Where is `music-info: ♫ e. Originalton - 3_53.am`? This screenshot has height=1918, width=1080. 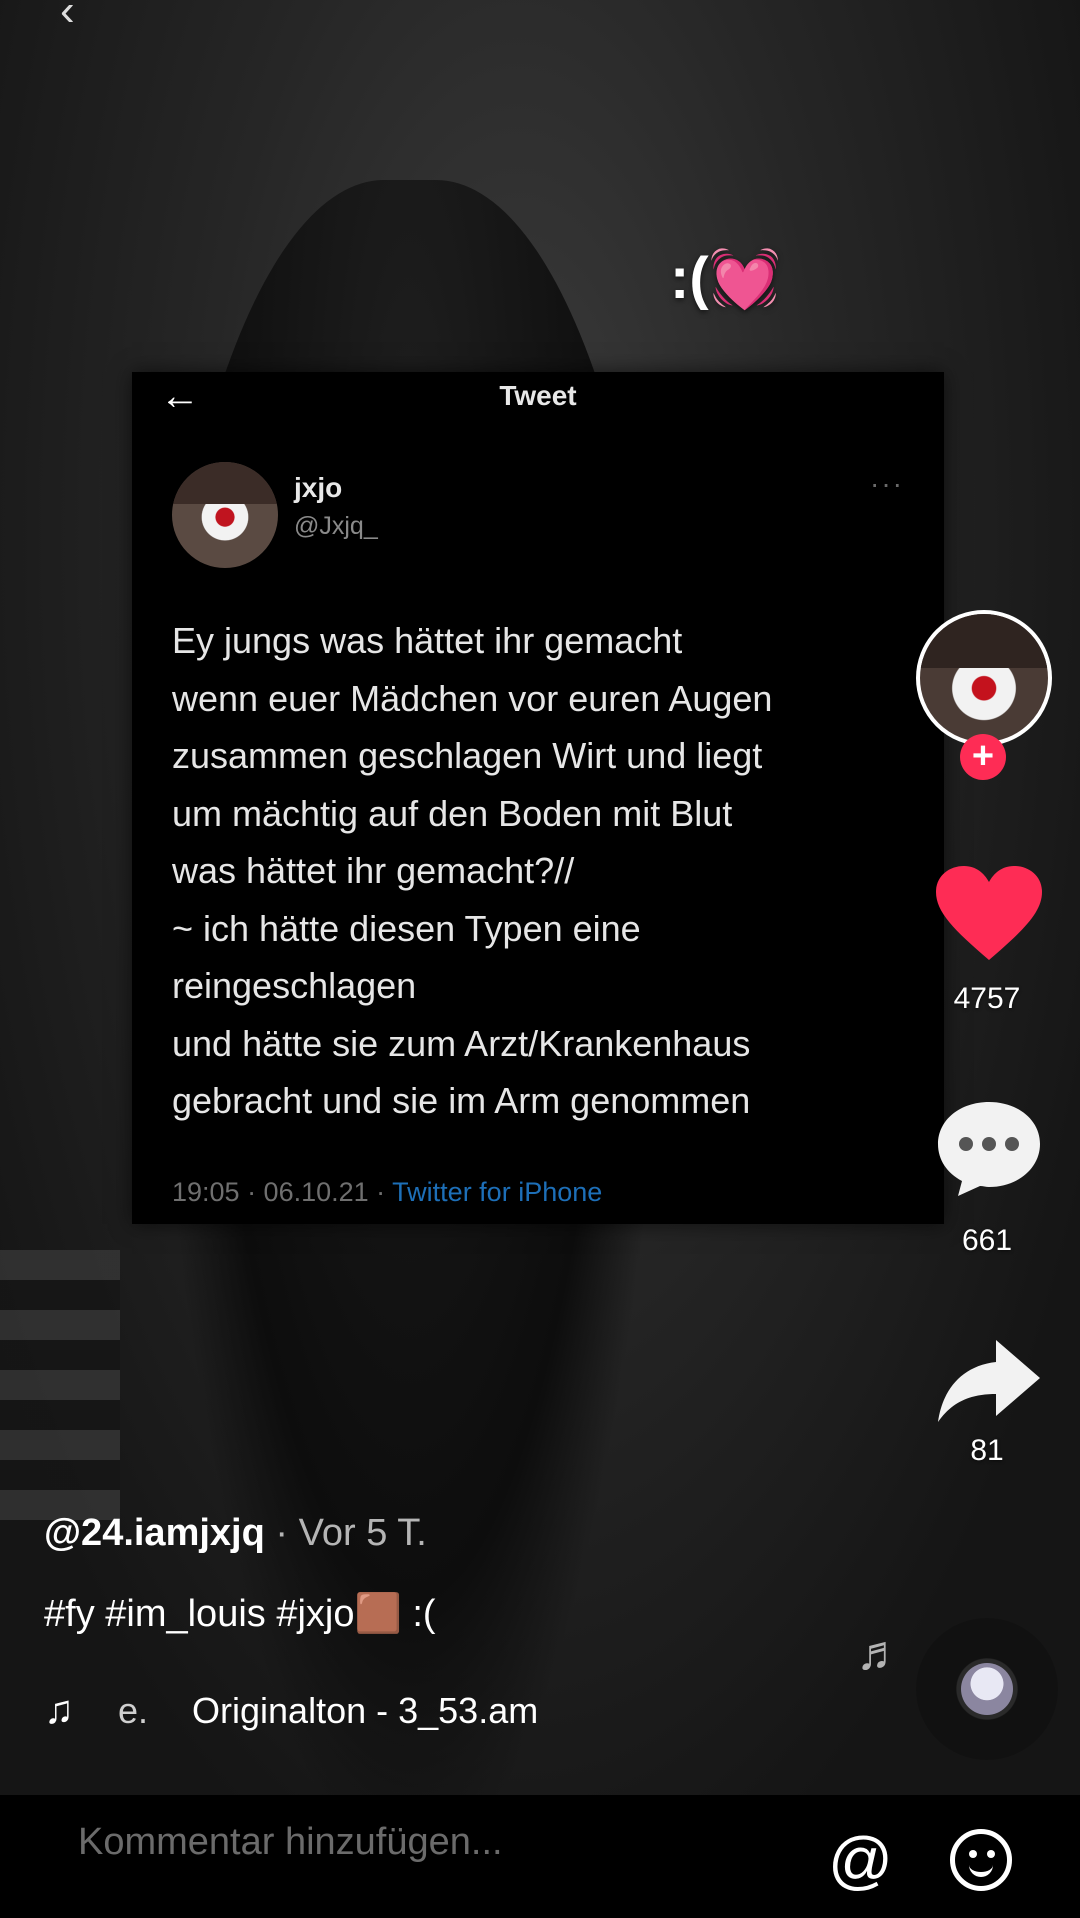
music-info: ♫ e. Originalton - 3_53.am is located at coordinates (291, 1710).